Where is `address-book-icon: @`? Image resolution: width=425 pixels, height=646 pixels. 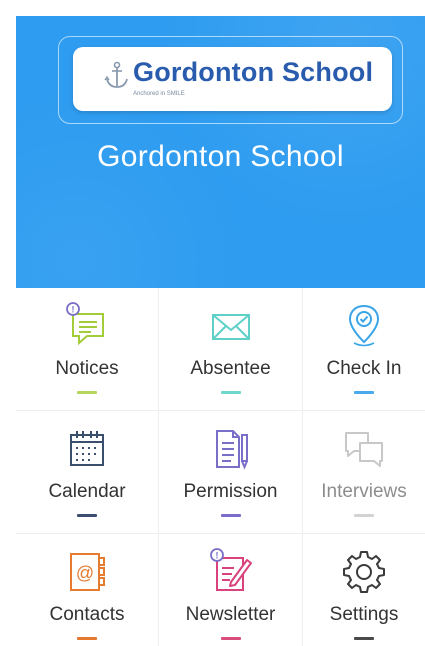 address-book-icon: @ is located at coordinates (87, 572).